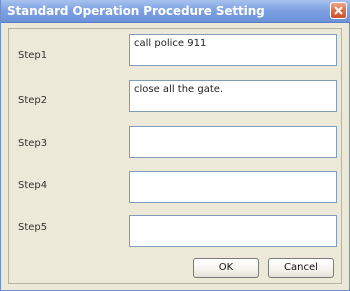 The height and width of the screenshot is (291, 350). What do you see at coordinates (233, 142) in the screenshot?
I see `step3-field` at bounding box center [233, 142].